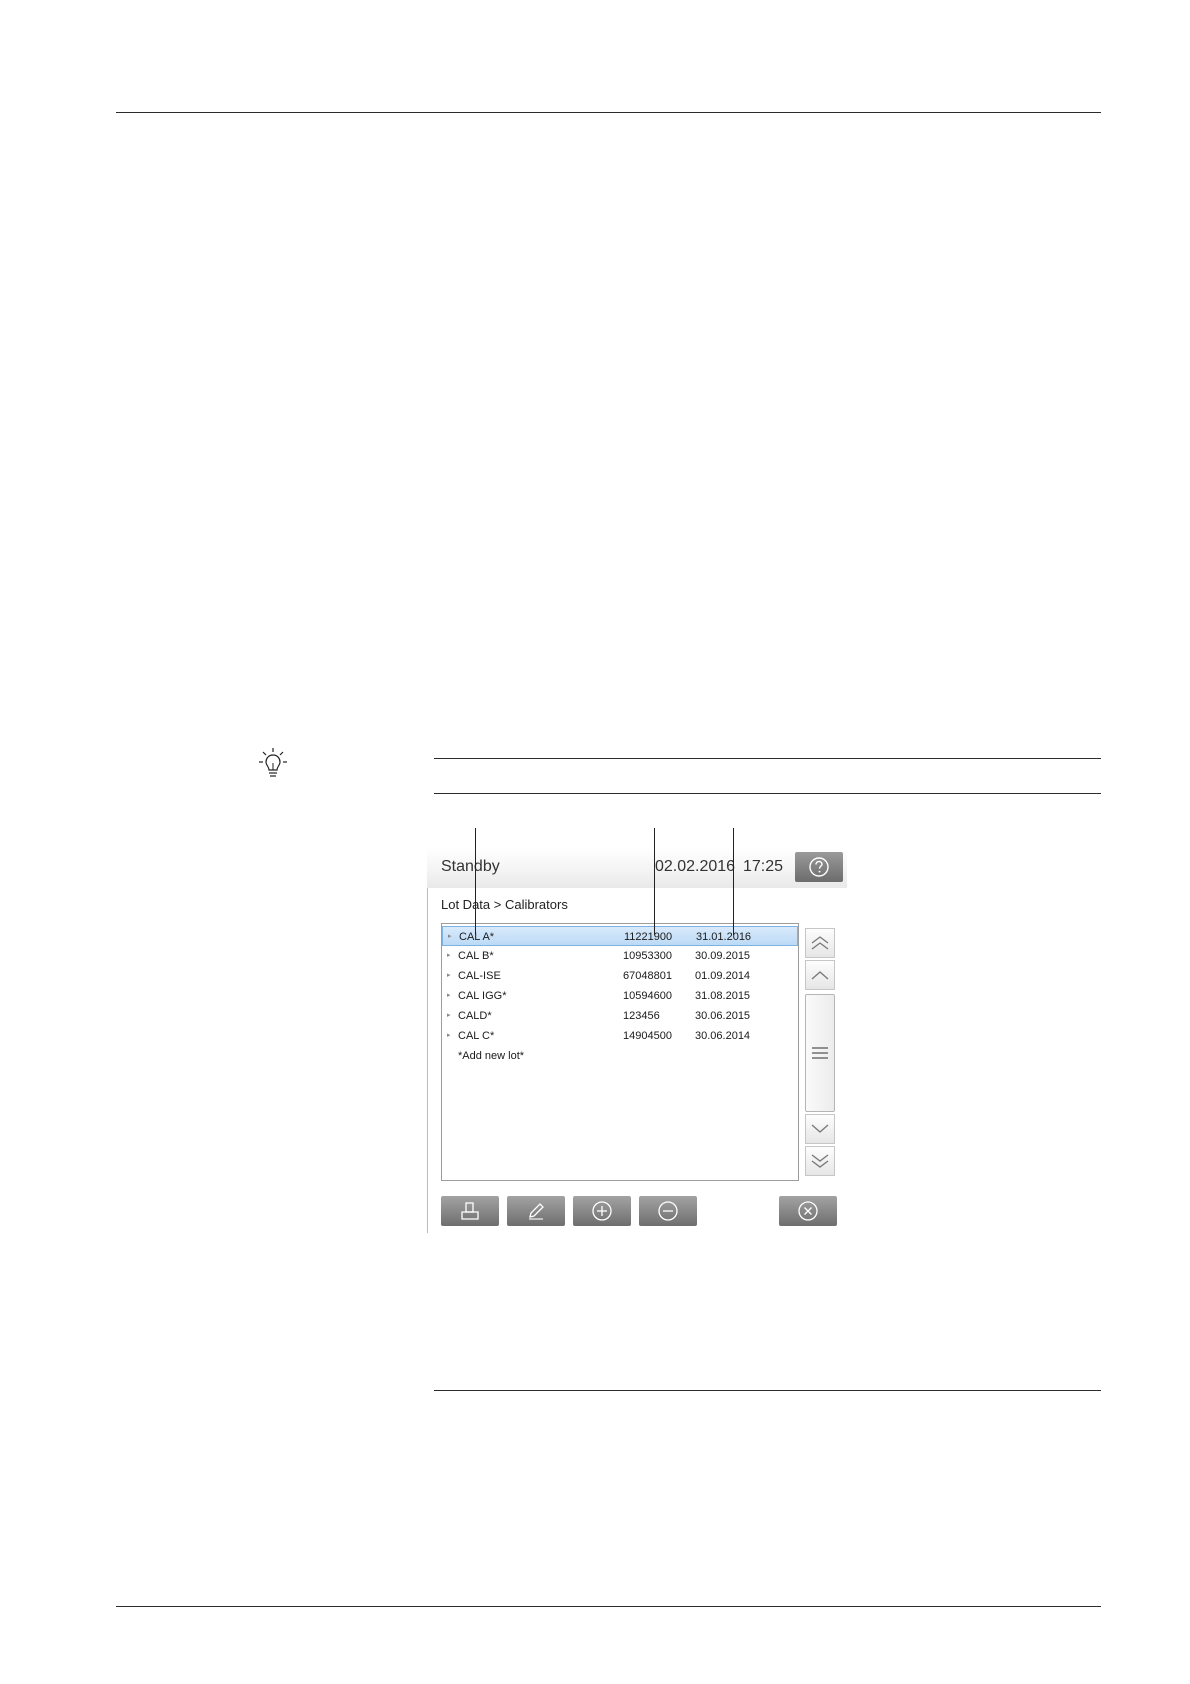 The image size is (1190, 1684). I want to click on list-item: ▸ CAL B* 10953300 30.09.2015, so click(620, 956).